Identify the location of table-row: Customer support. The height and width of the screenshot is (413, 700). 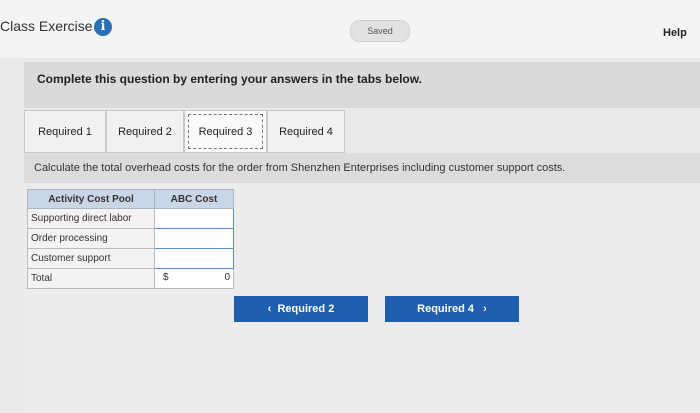
(130, 258).